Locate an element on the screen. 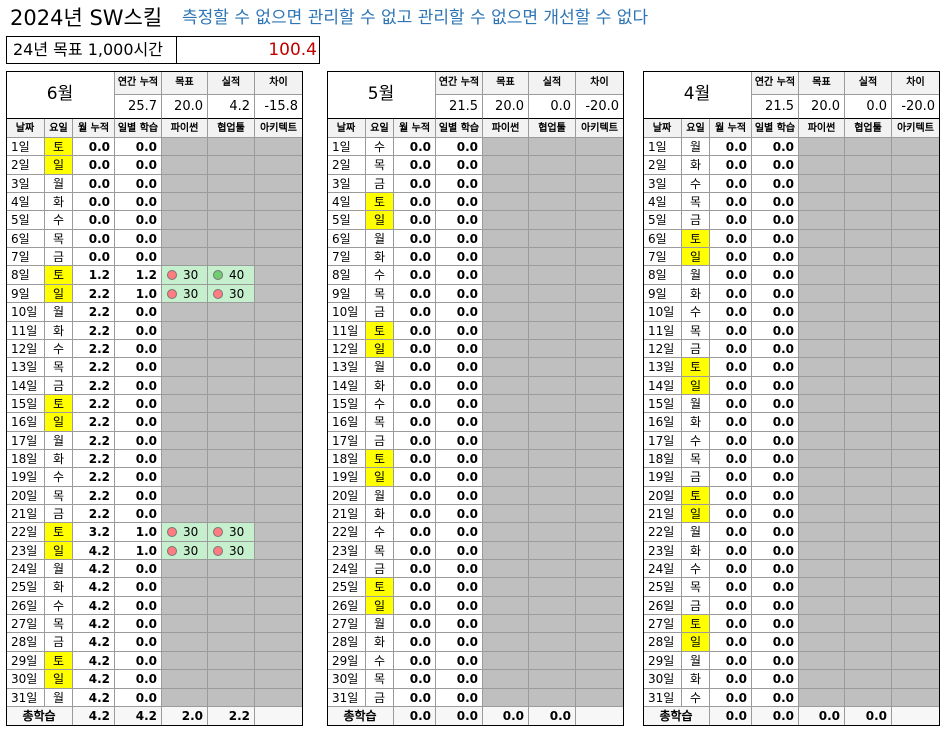 The width and height of the screenshot is (952, 731). dow-cell: 월 is located at coordinates (696, 147).